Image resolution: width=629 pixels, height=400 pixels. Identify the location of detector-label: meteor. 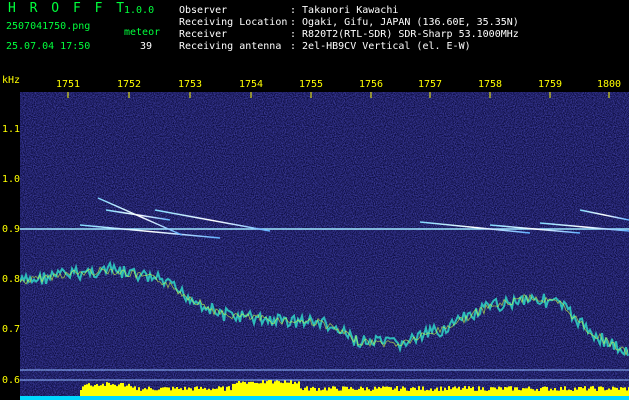
(142, 32).